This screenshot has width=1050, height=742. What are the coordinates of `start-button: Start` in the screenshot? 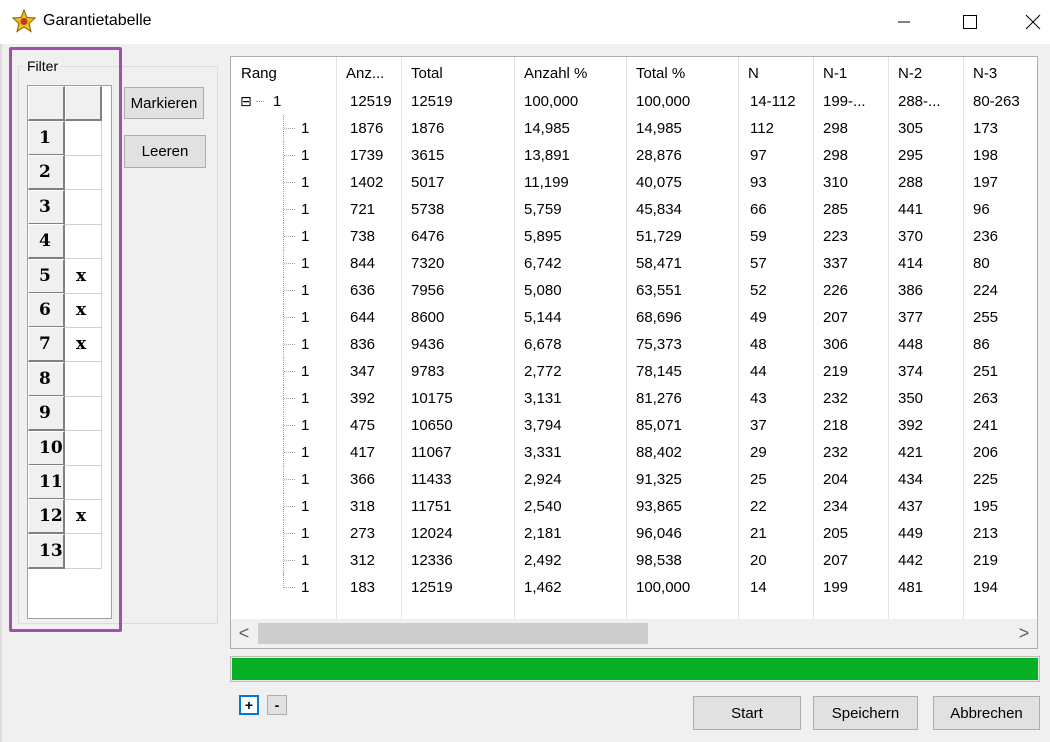 It's located at (747, 713).